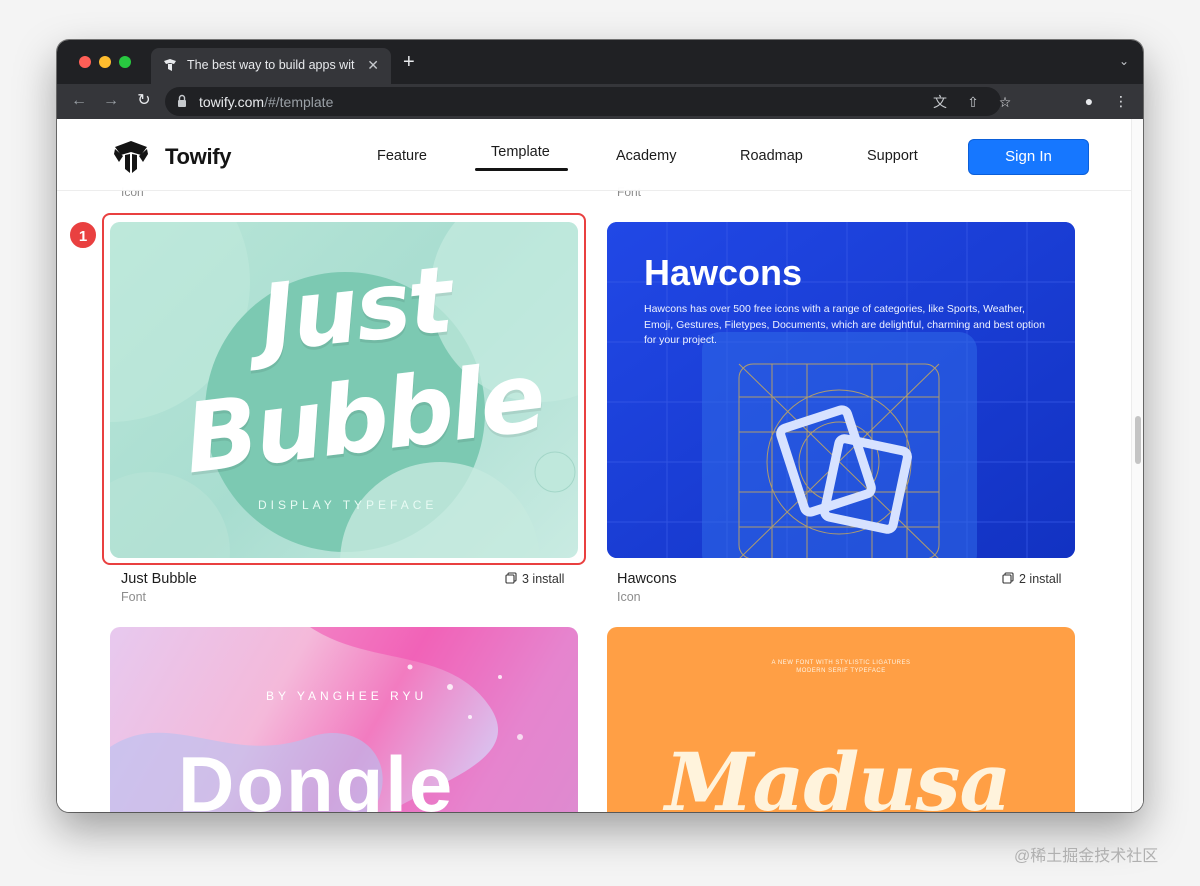  Describe the element at coordinates (1089, 101) in the screenshot. I see `profile-avatar-icon: ●` at that location.